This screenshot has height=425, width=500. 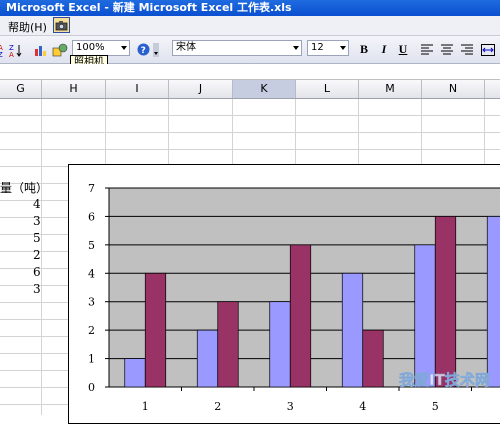 What do you see at coordinates (24, 187) in the screenshot?
I see `header-cell: 量（吨）` at bounding box center [24, 187].